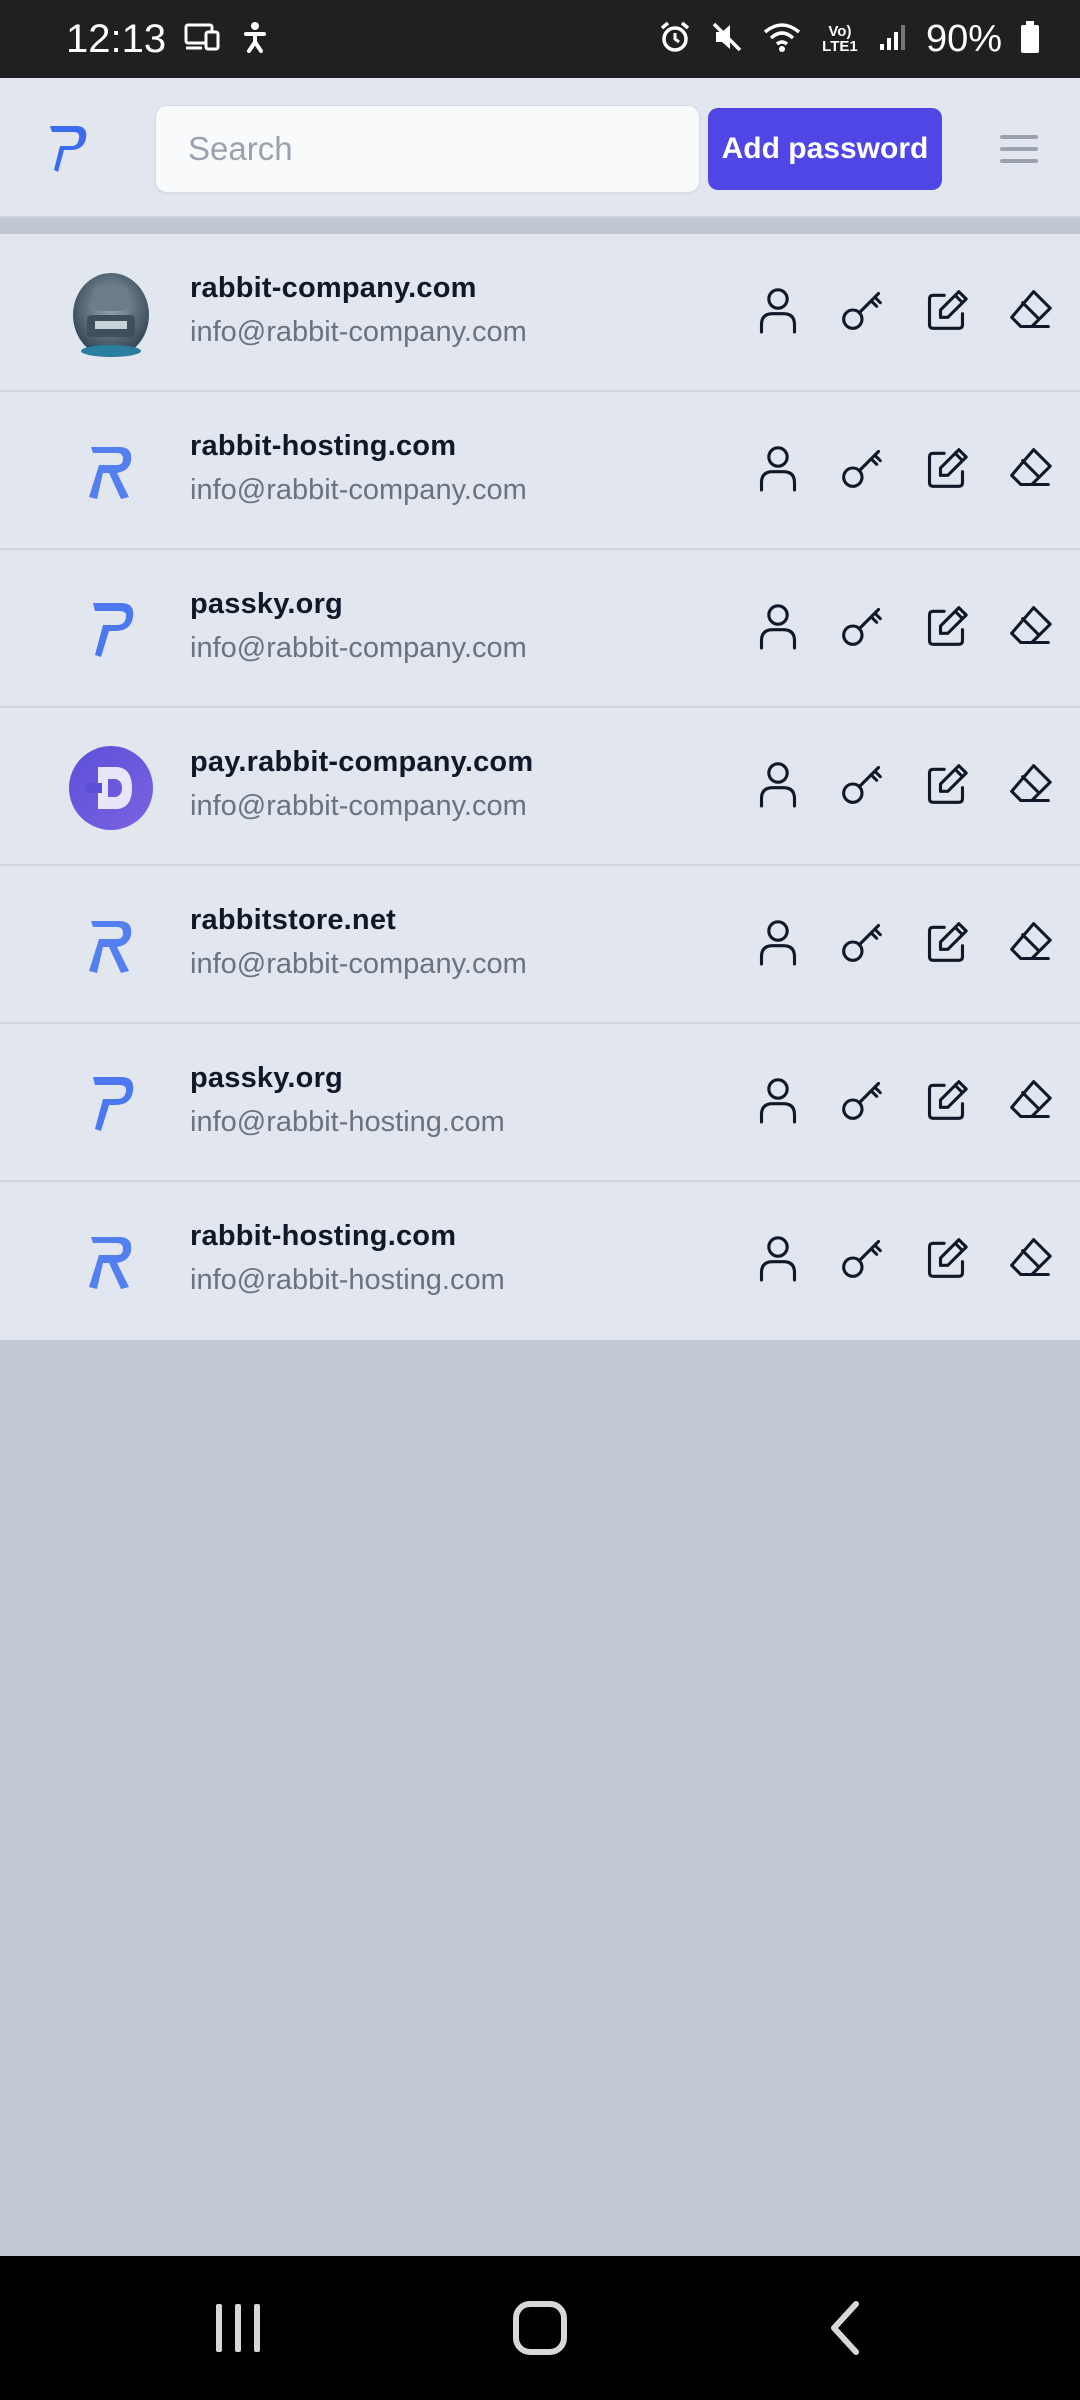  Describe the element at coordinates (293, 920) in the screenshot. I see `password-website: rabbitstore.net` at that location.